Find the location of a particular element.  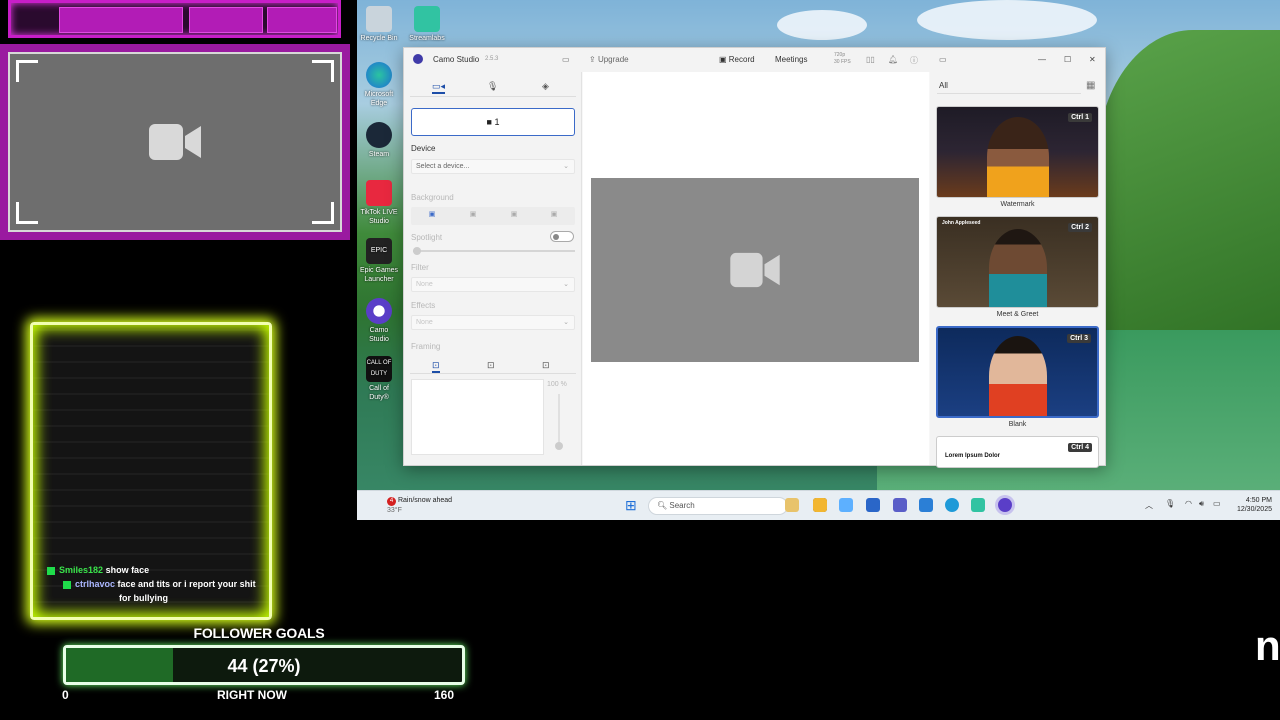

scene-name-overlay: Lorem Ipsum Dolor is located at coordinates (973, 456).